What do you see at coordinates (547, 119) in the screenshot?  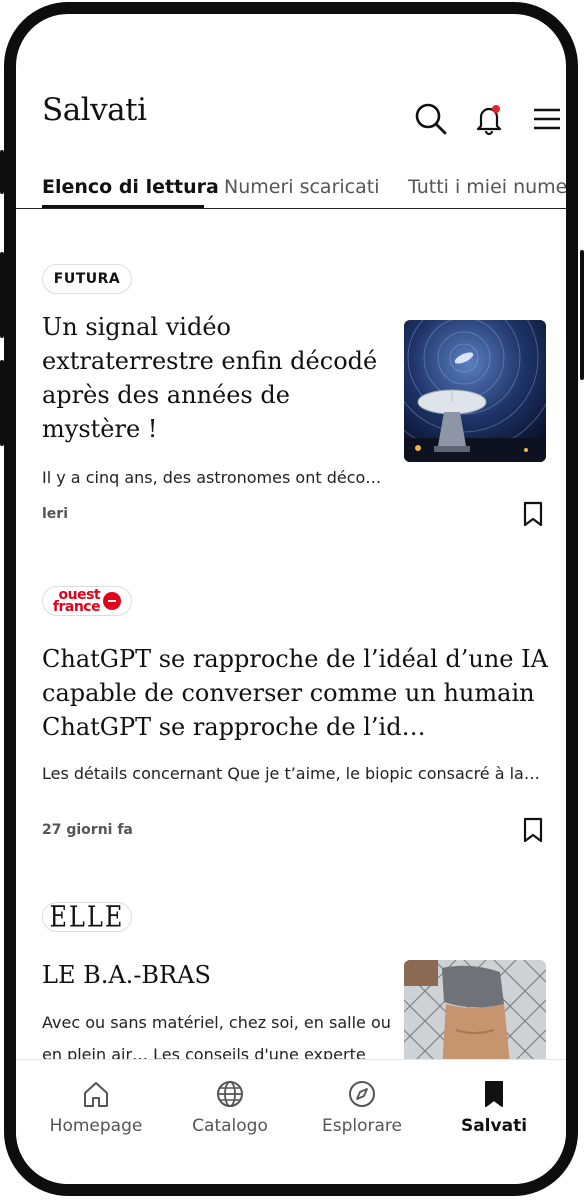 I see `menu-icon` at bounding box center [547, 119].